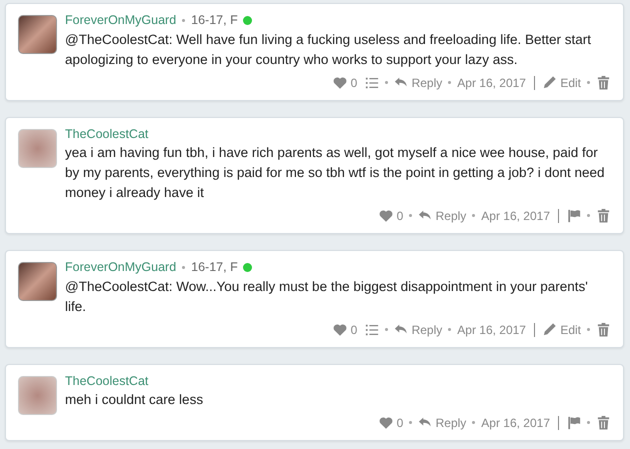  Describe the element at coordinates (134, 399) in the screenshot. I see `comment-text: meh i couldnt care less` at that location.